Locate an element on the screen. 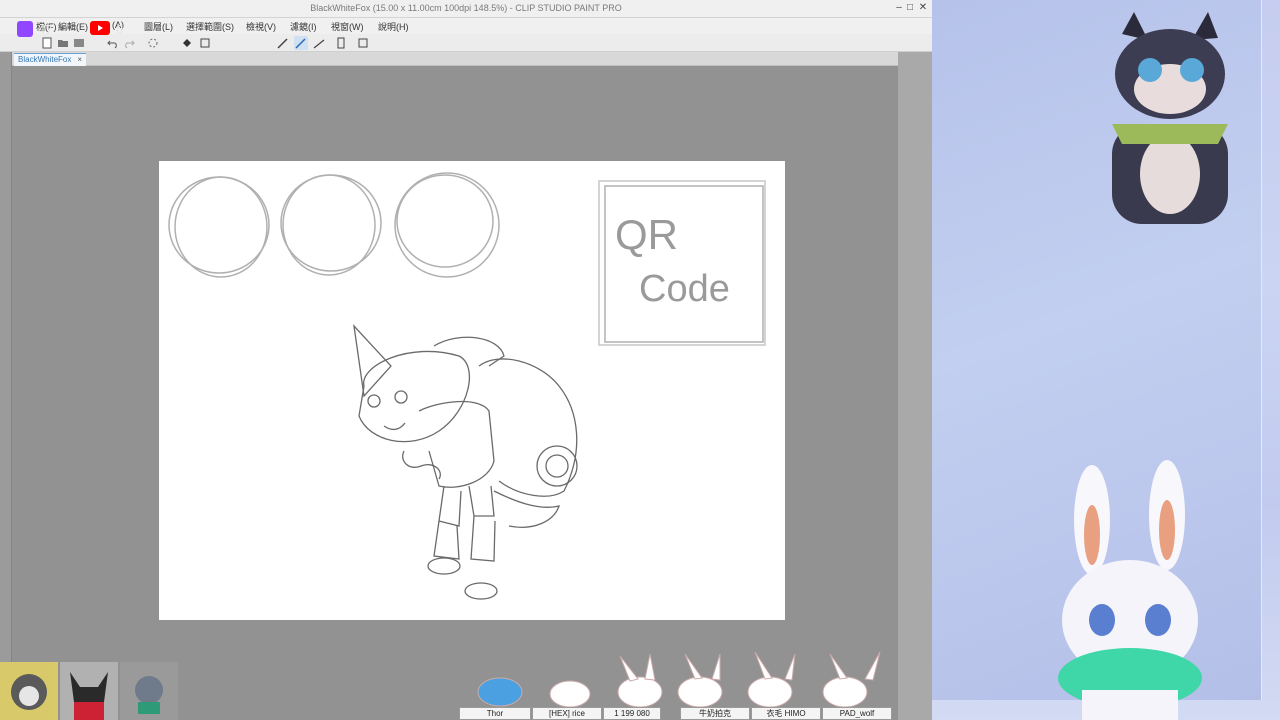 Image resolution: width=1280 pixels, height=720 pixels. chat-name-5: 衣毛 HIMO is located at coordinates (786, 713).